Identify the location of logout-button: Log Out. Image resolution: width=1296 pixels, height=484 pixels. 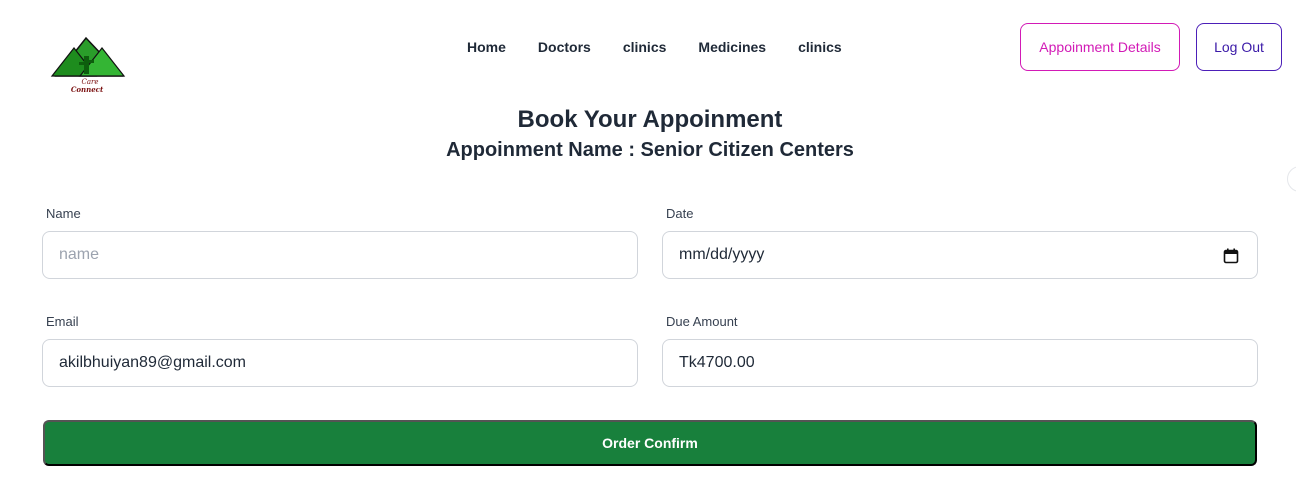
(1239, 47).